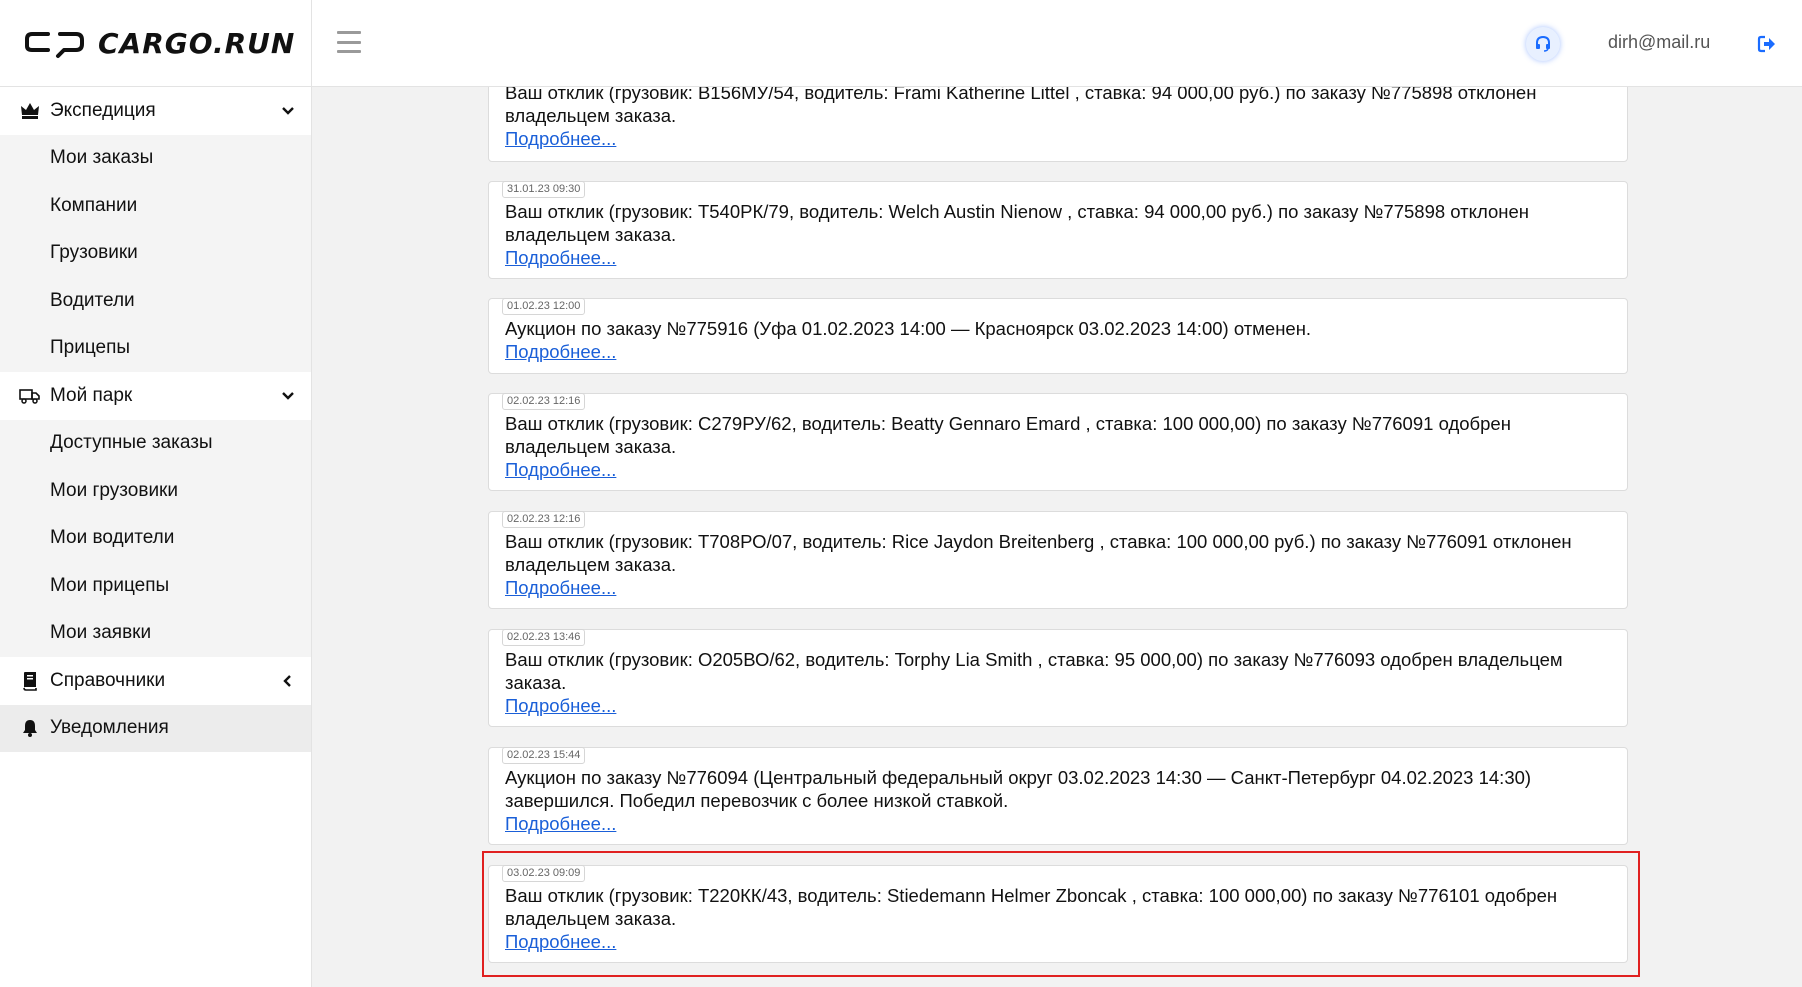 This screenshot has width=1802, height=987. Describe the element at coordinates (287, 680) in the screenshot. I see `chevron-left-icon` at that location.